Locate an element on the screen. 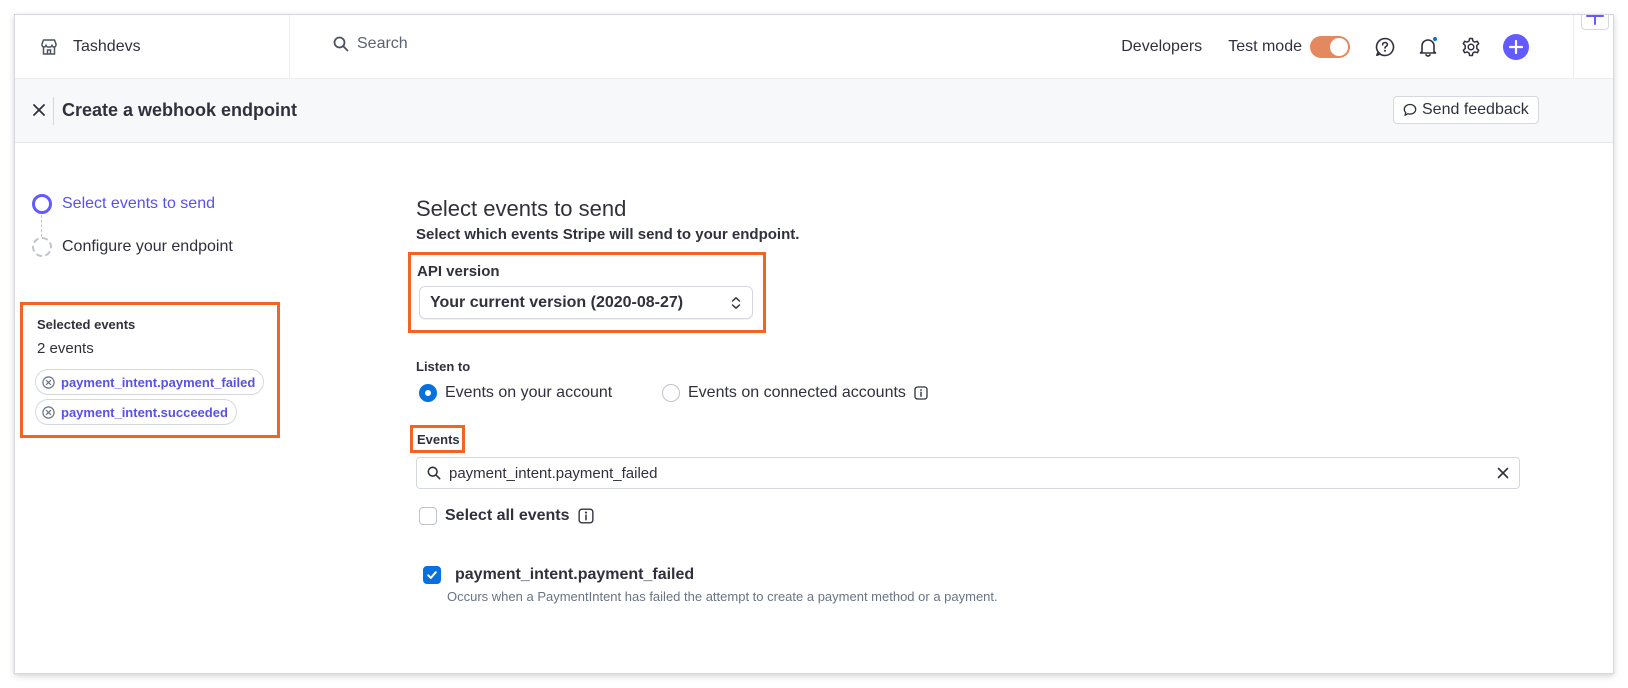 The image size is (1628, 688). events-label-highlight: Events is located at coordinates (437, 439).